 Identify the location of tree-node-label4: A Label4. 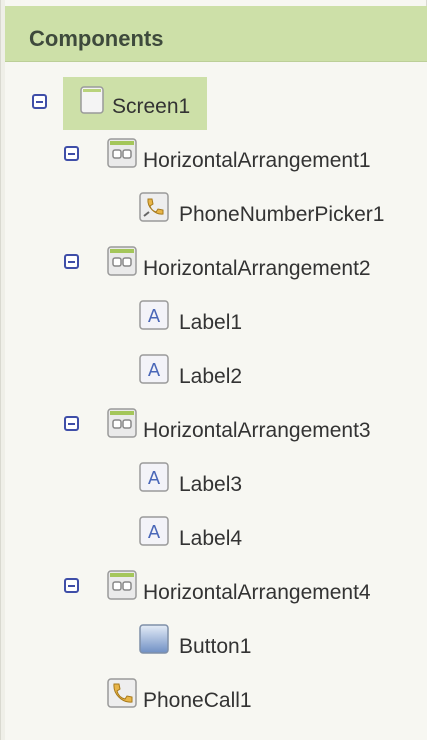
(237, 532).